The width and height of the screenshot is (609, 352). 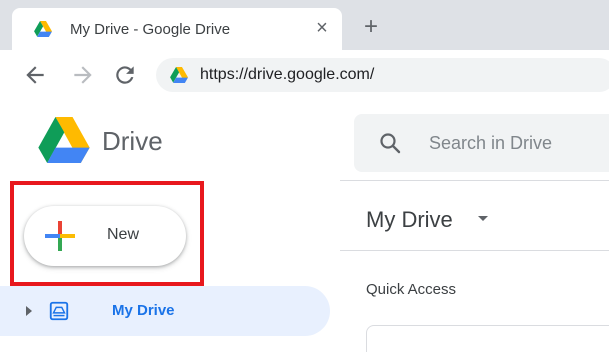 I want to click on expand-caret-icon, so click(x=29, y=311).